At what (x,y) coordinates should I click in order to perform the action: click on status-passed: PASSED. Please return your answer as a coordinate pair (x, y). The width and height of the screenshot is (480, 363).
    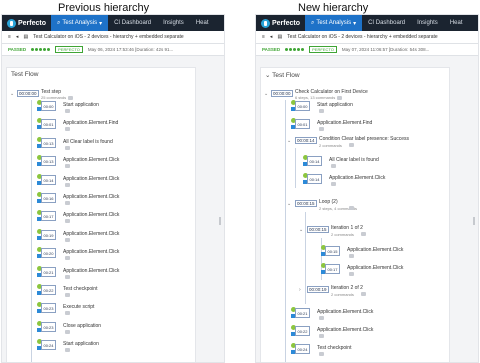
    Looking at the image, I should click on (17, 49).